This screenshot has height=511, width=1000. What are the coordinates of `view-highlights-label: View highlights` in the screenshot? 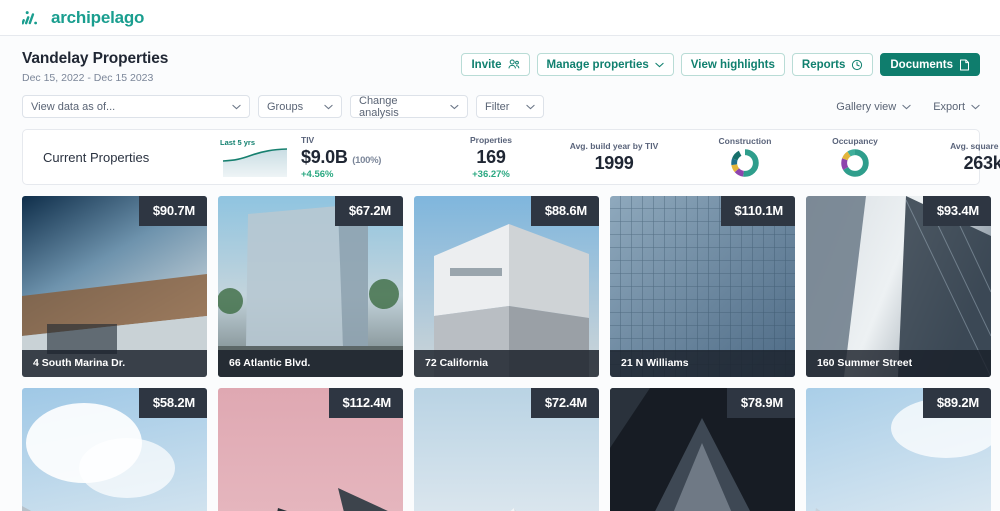 It's located at (732, 64).